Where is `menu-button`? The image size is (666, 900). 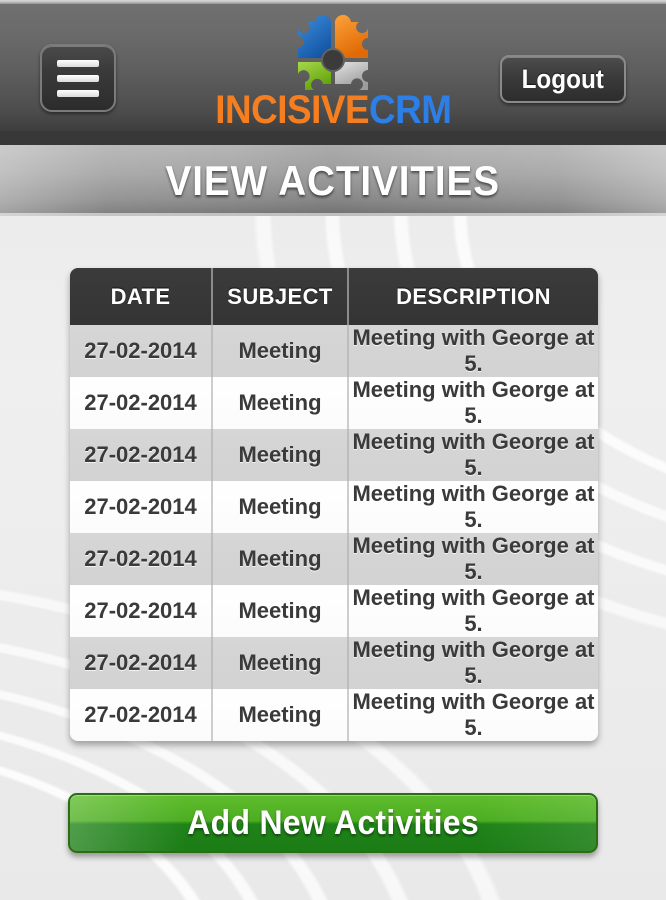
menu-button is located at coordinates (78, 78).